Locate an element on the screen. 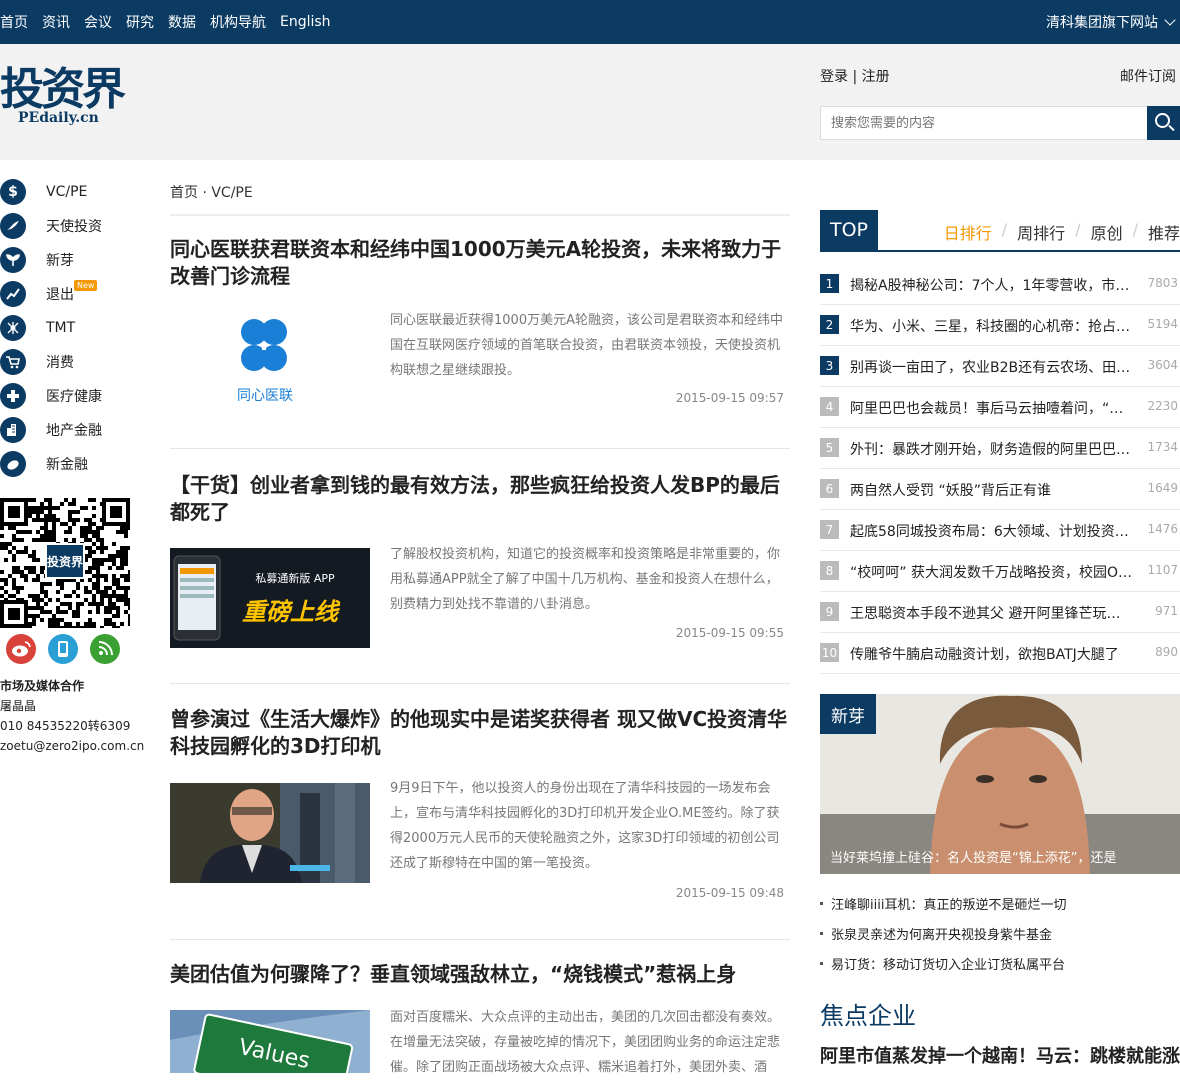 This screenshot has width=1180, height=1080. thumb-main-text: 重磅上线 is located at coordinates (291, 612).